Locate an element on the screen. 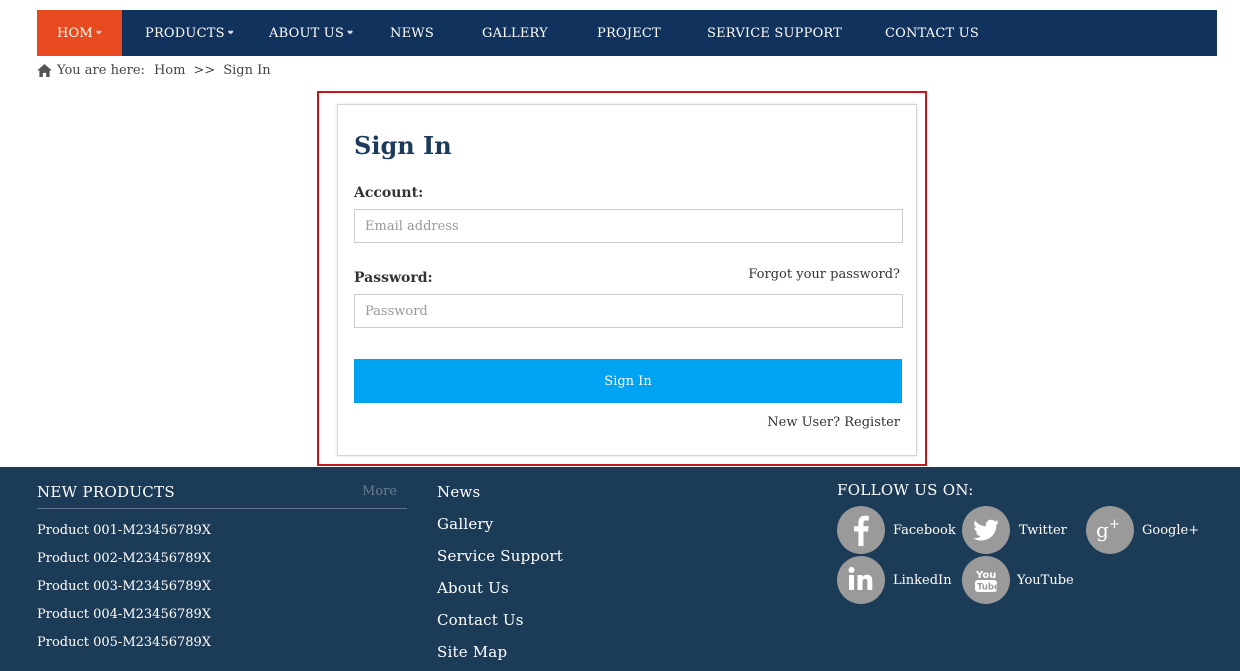 The width and height of the screenshot is (1240, 671). social-youtube: You Tube YouTube is located at coordinates (1018, 580).